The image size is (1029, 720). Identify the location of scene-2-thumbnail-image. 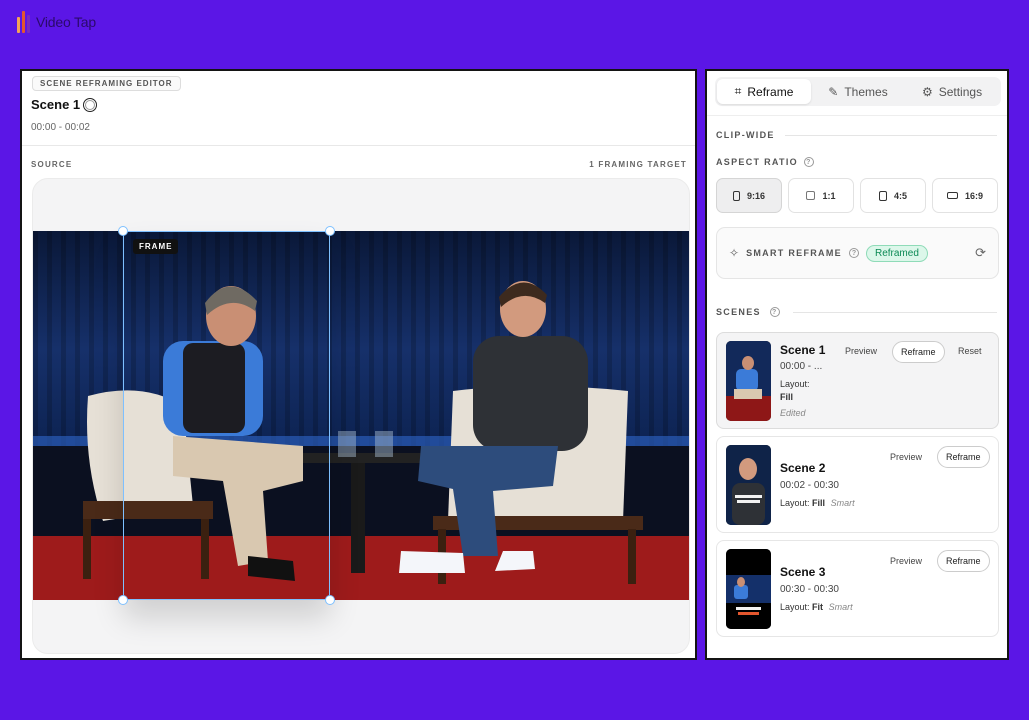
(748, 485).